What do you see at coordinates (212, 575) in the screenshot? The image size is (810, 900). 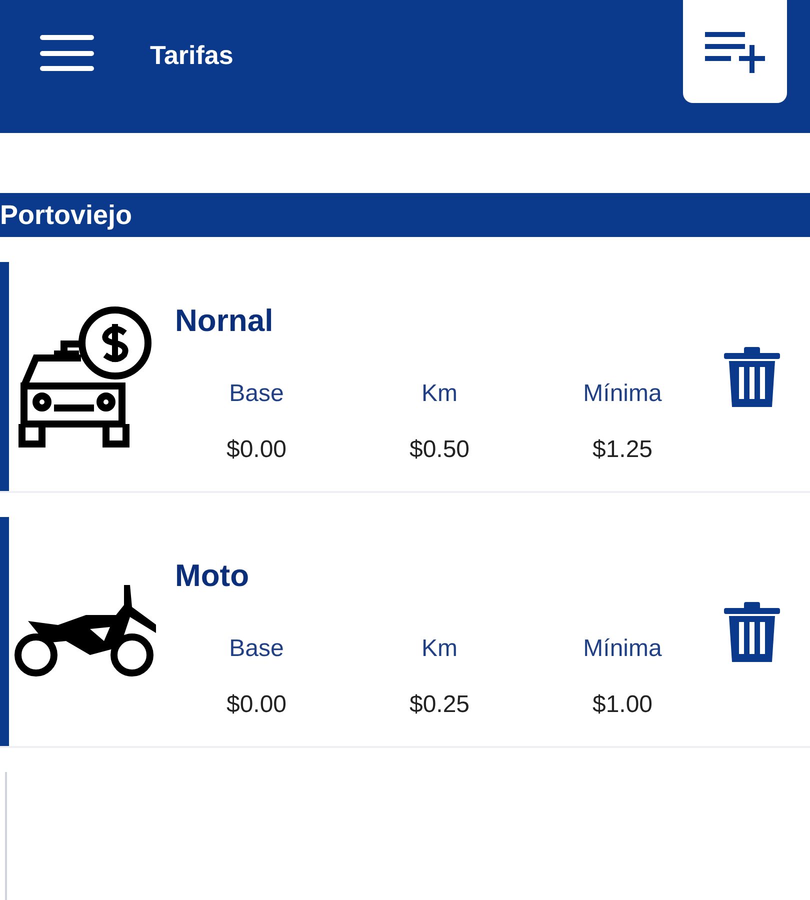 I see `rate-name: Moto` at bounding box center [212, 575].